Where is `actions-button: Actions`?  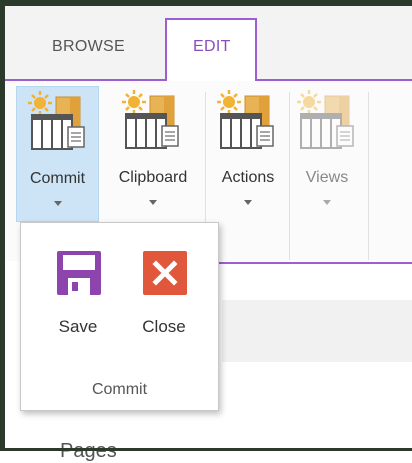
actions-button: Actions is located at coordinates (248, 154).